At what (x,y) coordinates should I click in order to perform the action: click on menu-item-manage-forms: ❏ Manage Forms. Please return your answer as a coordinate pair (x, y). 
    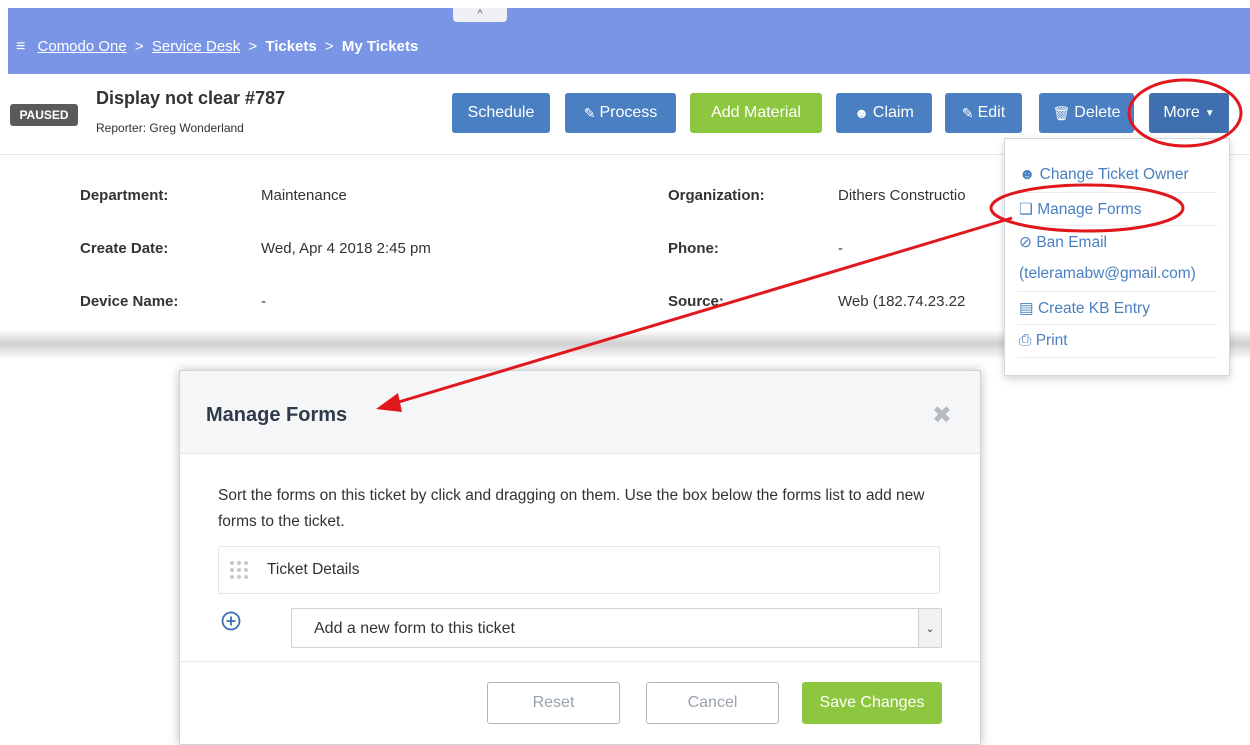
    Looking at the image, I should click on (1080, 209).